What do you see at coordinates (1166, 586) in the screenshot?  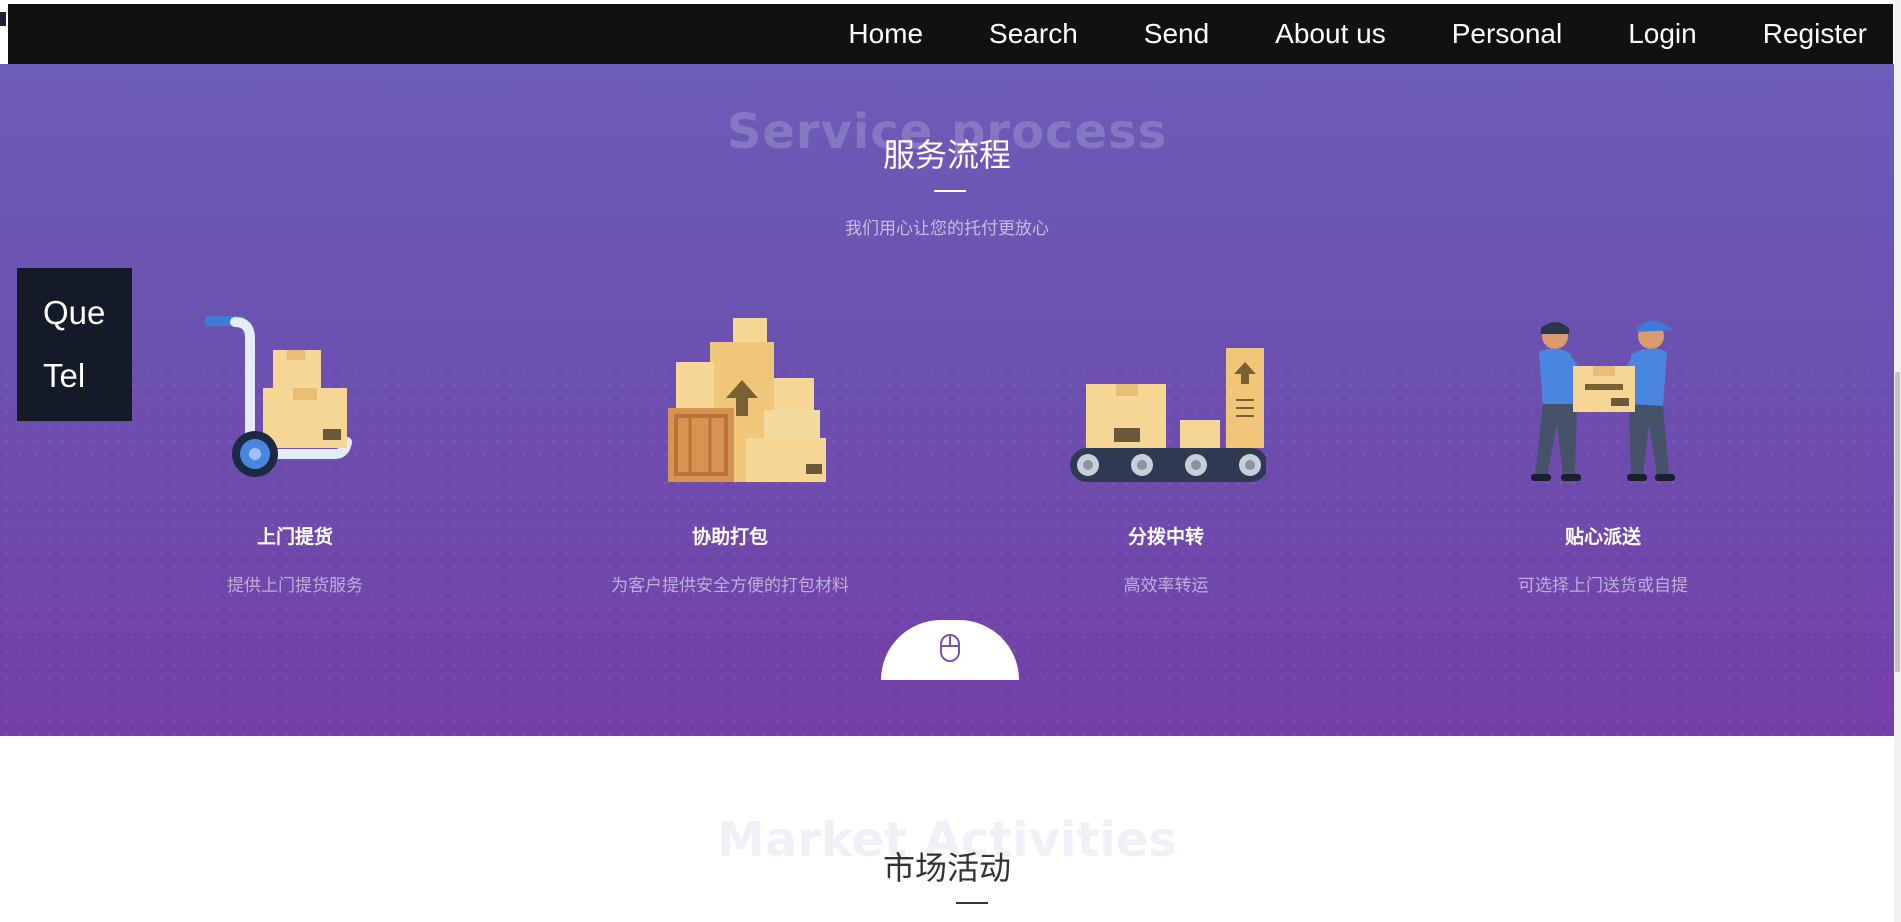 I see `service-desc: 高效率转运` at bounding box center [1166, 586].